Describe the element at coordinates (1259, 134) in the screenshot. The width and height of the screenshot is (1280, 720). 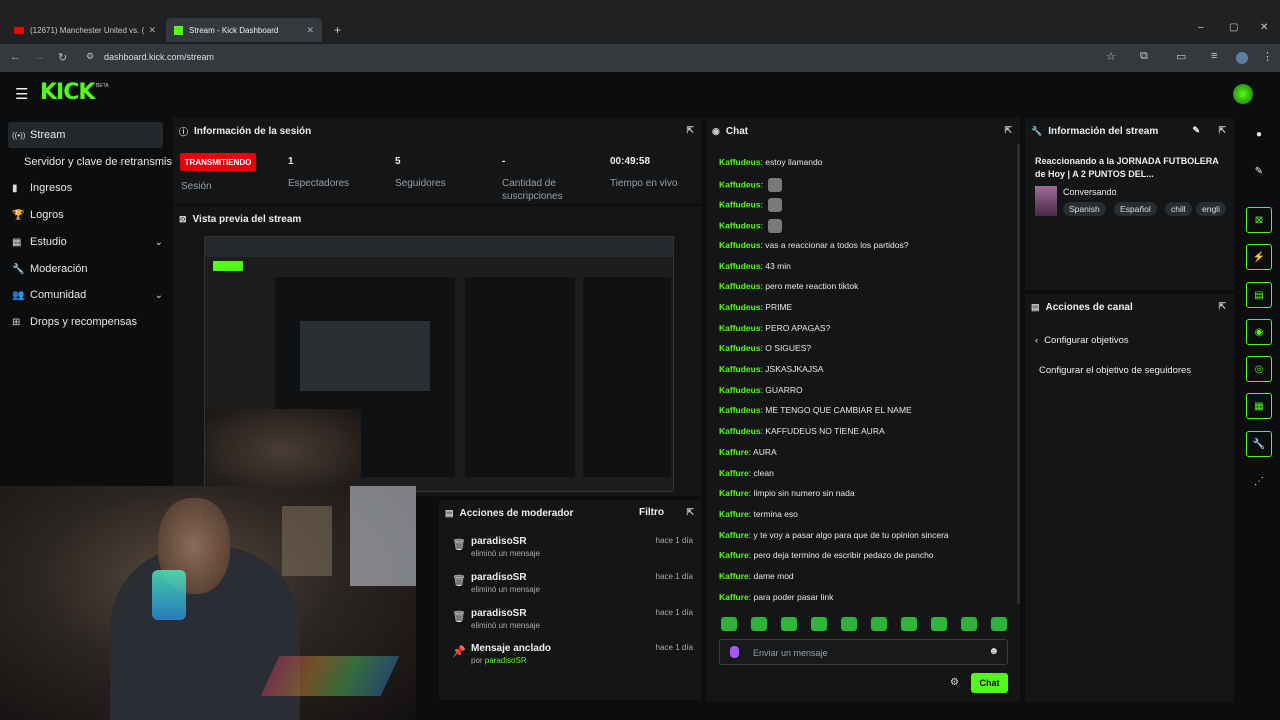
I see `info-icon: ●` at that location.